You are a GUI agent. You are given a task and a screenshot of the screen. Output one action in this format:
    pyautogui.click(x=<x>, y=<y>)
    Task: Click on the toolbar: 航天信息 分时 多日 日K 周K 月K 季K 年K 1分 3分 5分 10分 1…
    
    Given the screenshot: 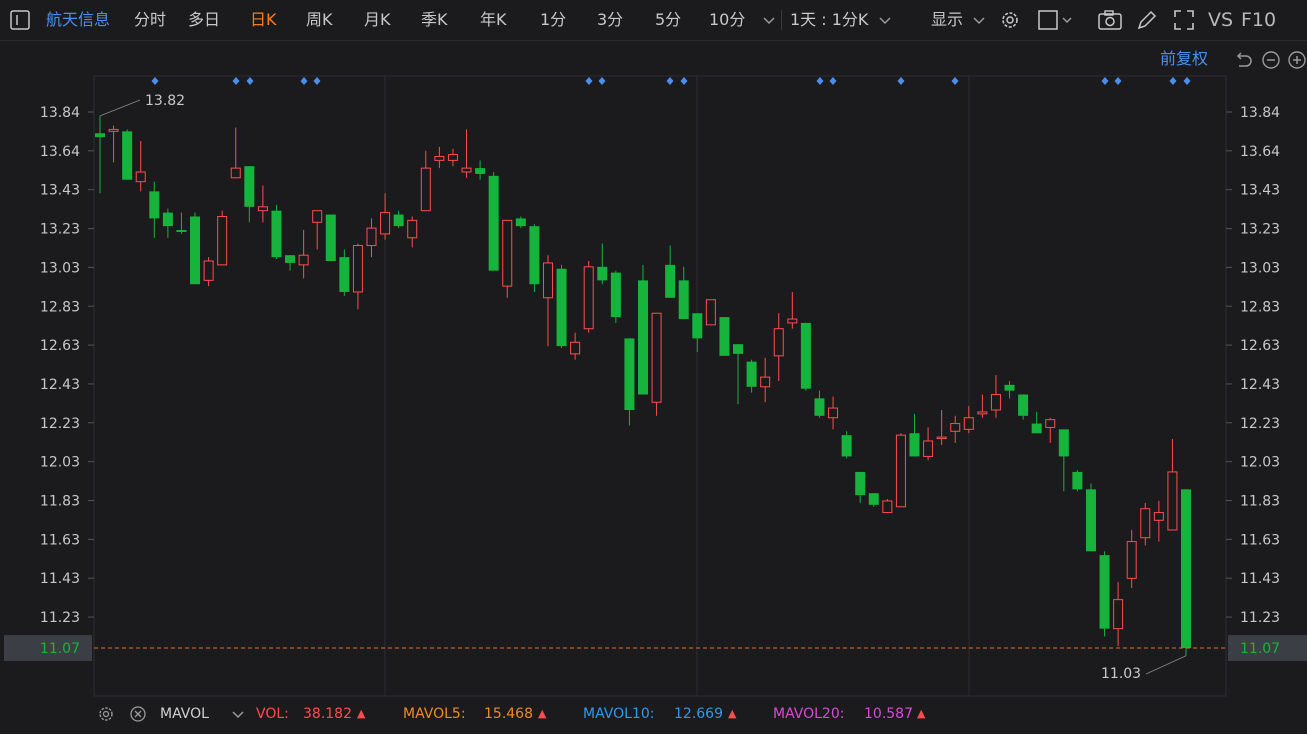 What is the action you would take?
    pyautogui.click(x=653, y=20)
    